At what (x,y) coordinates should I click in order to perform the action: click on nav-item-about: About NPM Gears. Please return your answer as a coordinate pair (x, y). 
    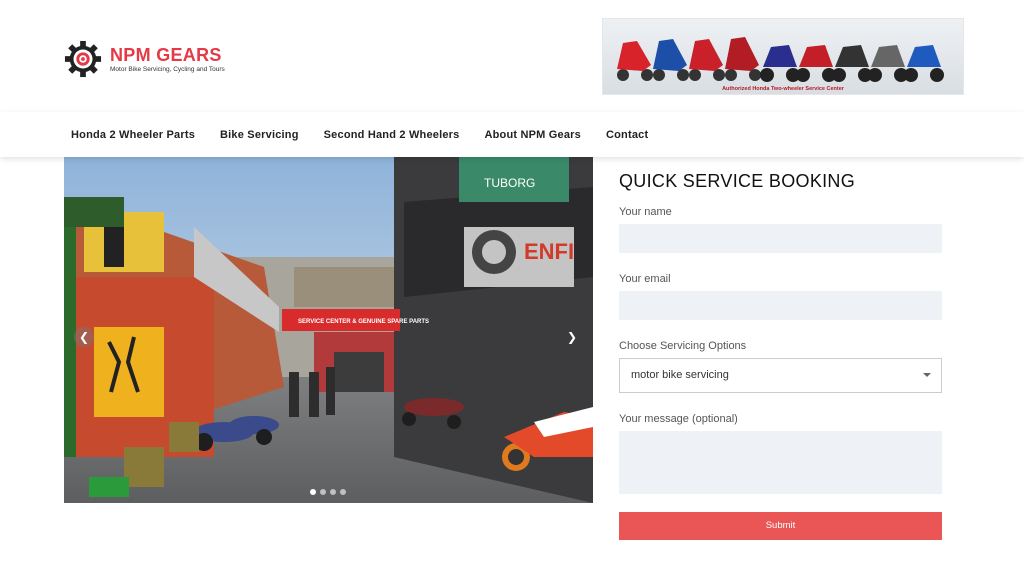
    Looking at the image, I should click on (532, 135).